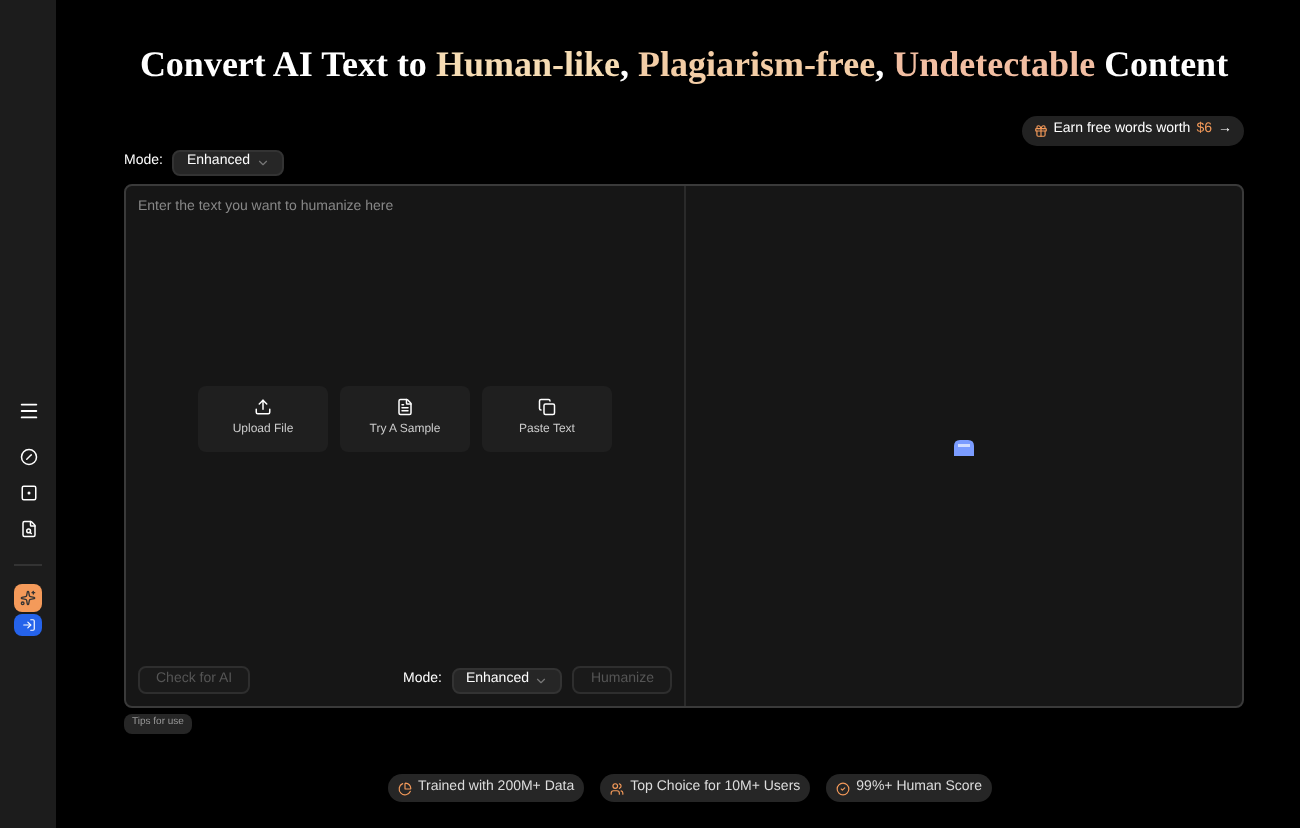 The image size is (1300, 828). I want to click on check-icon, so click(843, 788).